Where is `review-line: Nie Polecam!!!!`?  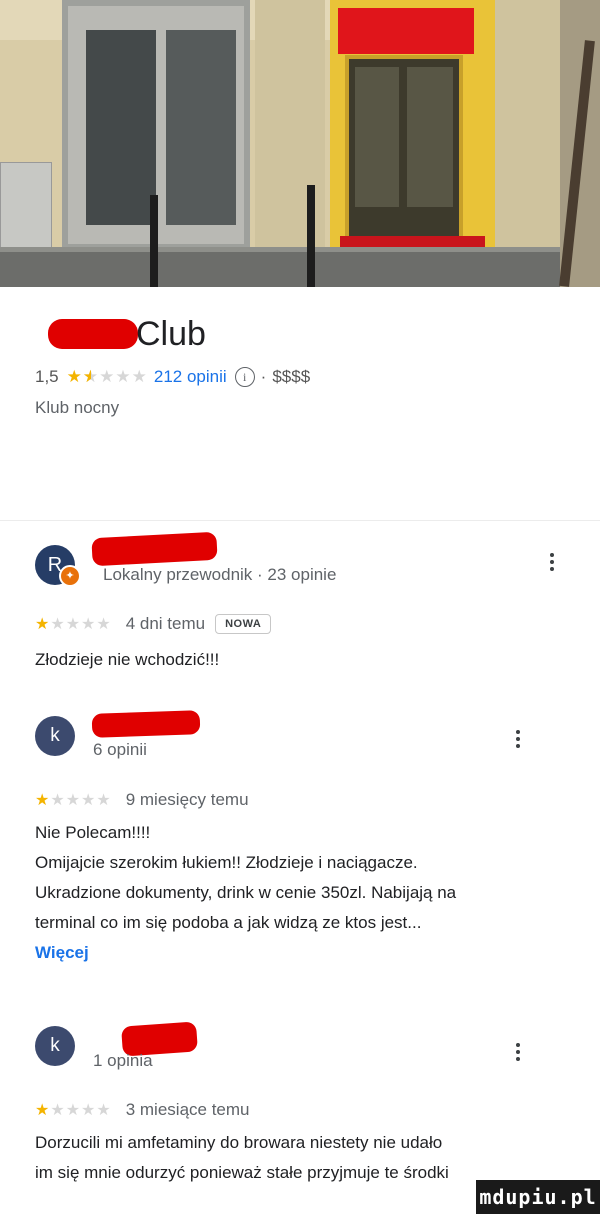 review-line: Nie Polecam!!!! is located at coordinates (93, 832).